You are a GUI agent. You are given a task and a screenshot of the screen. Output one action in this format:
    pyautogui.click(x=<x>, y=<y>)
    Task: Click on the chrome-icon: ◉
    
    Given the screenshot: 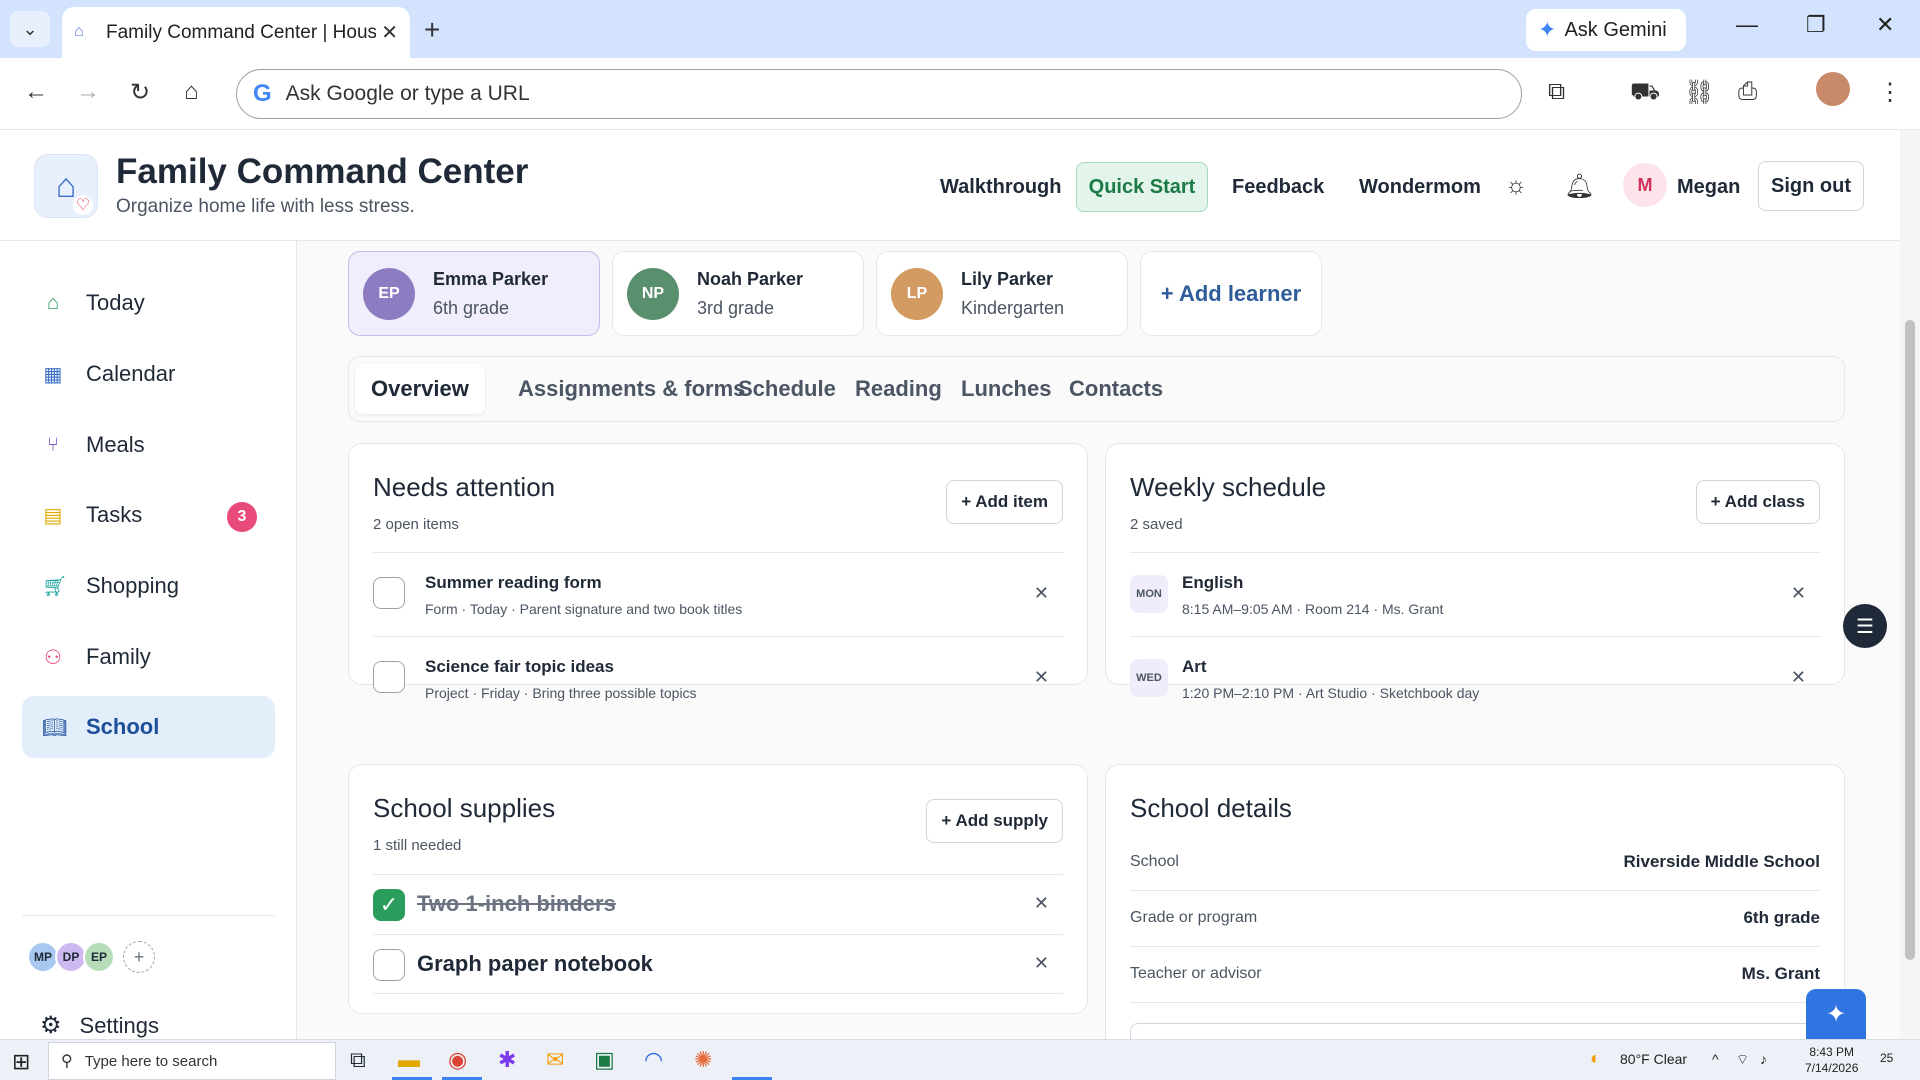 What is the action you would take?
    pyautogui.click(x=457, y=1060)
    